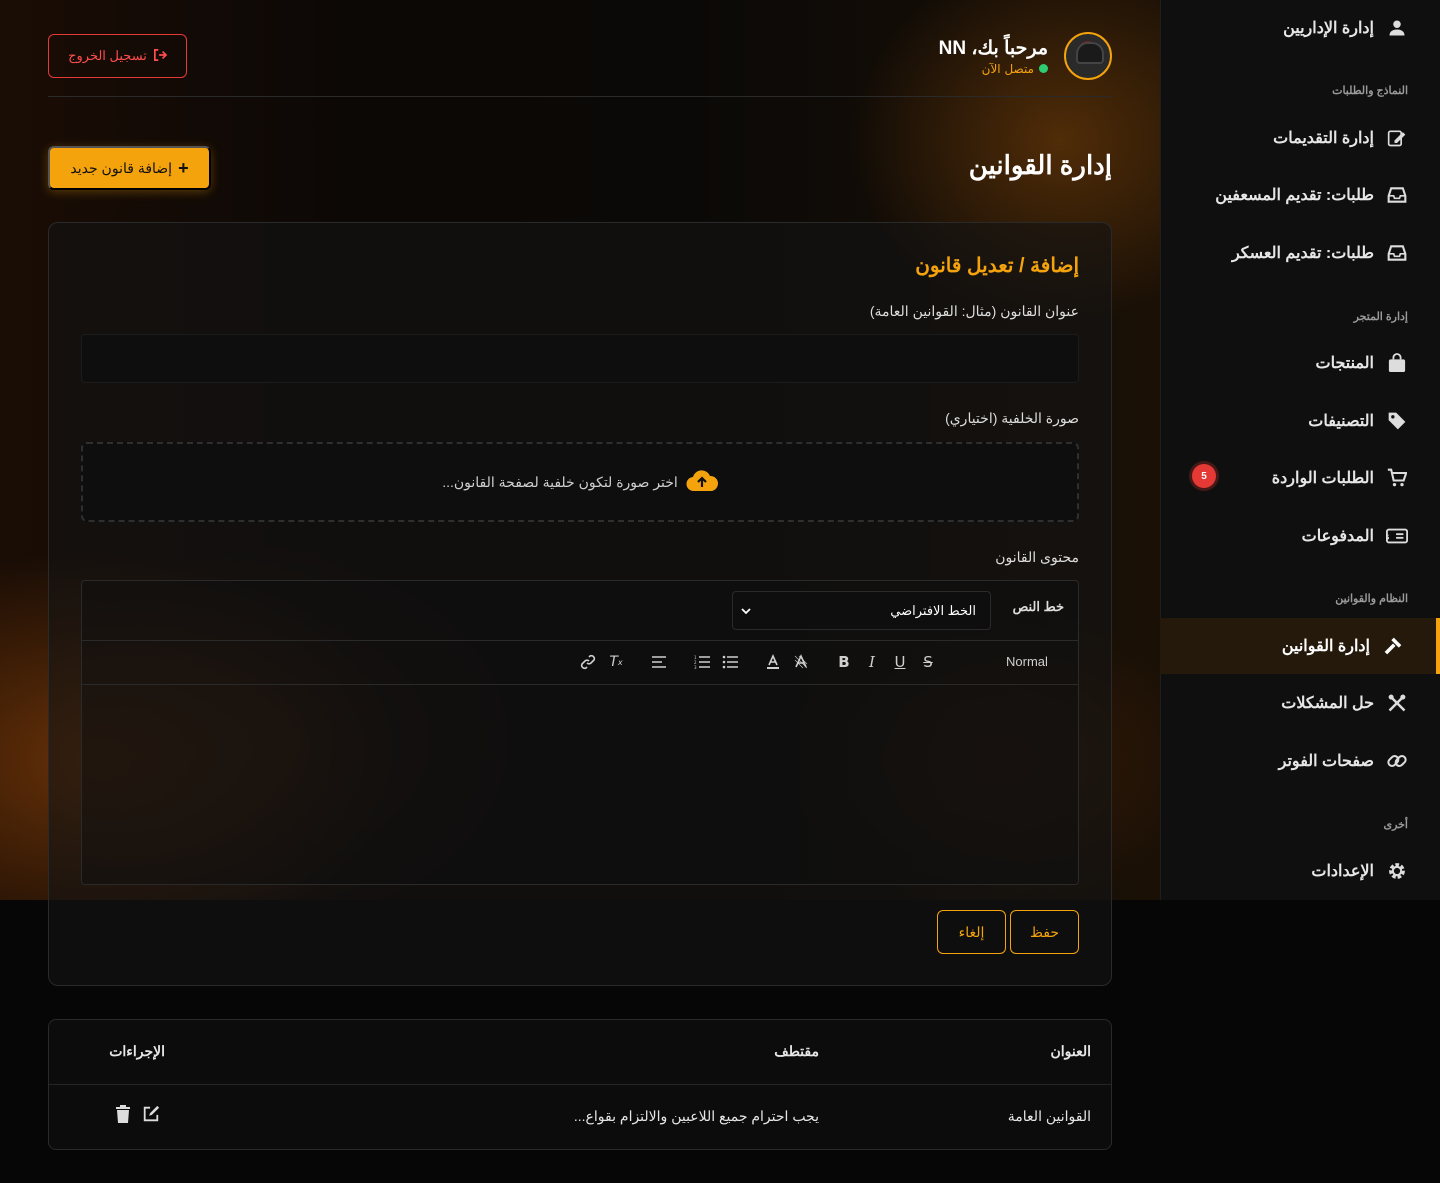 This screenshot has width=1440, height=1183. I want to click on sidebar-item-payments: $ المدفوعات, so click(1300, 536).